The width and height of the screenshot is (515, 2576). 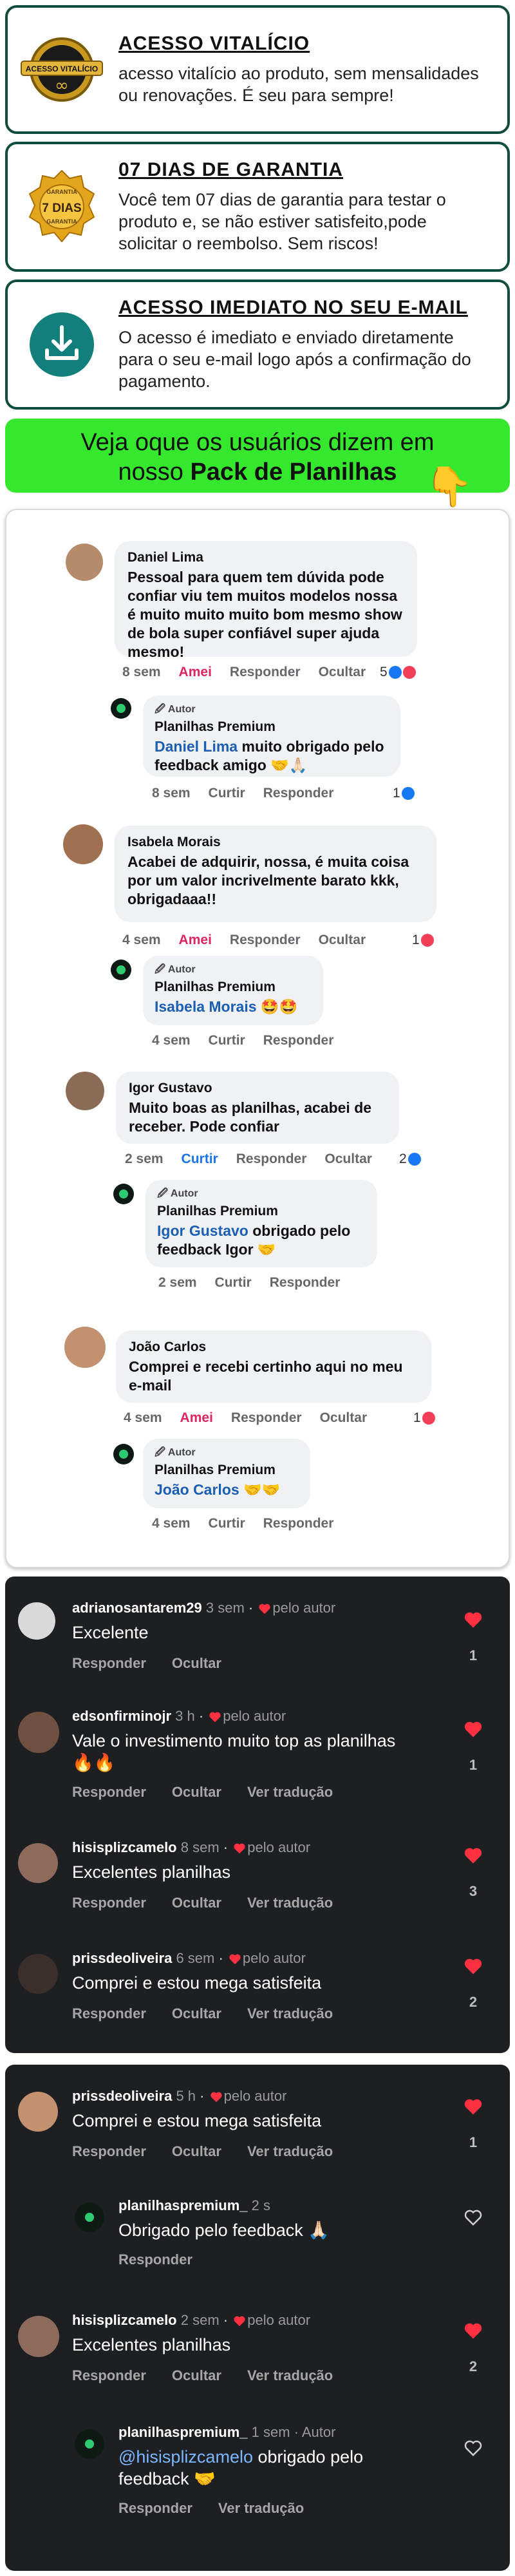 I want to click on reaction-count: 5, so click(x=398, y=673).